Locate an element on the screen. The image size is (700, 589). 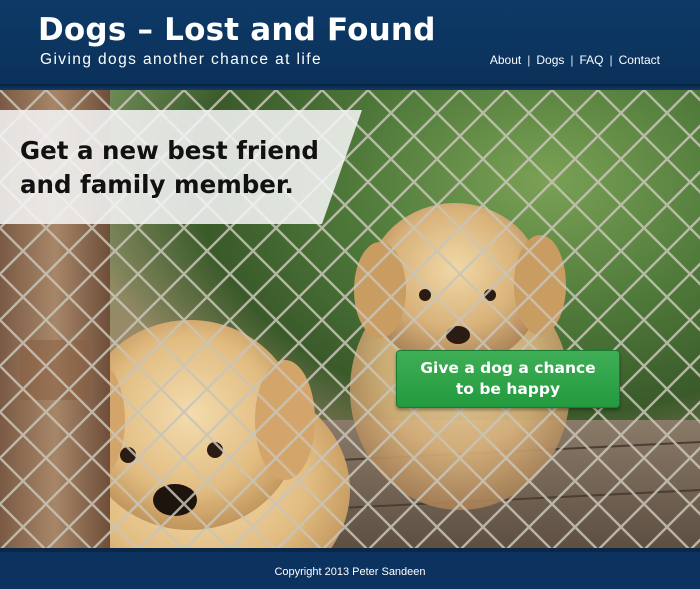
hero-headline-line2: and family member. is located at coordinates (157, 184).